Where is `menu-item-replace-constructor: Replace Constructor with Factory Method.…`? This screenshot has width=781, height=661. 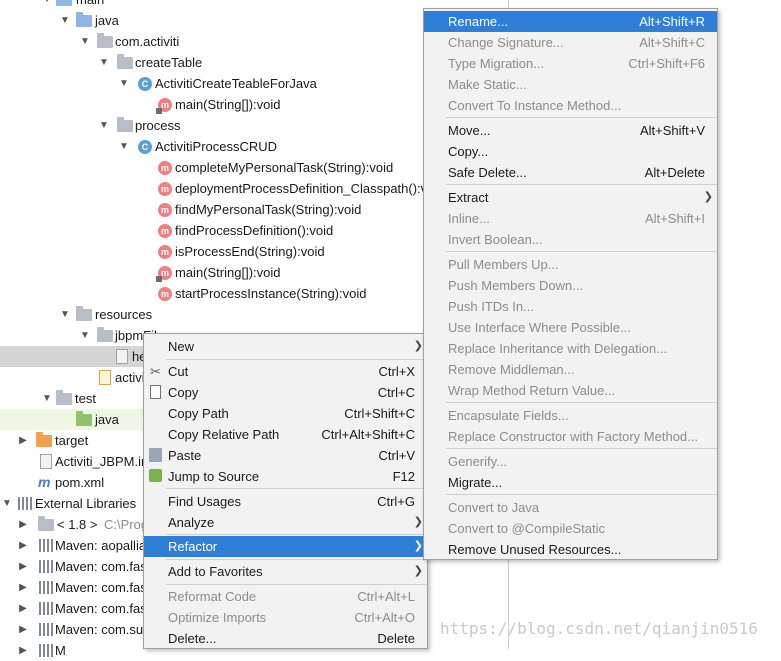
menu-item-replace-constructor: Replace Constructor with Factory Method.… is located at coordinates (570, 436).